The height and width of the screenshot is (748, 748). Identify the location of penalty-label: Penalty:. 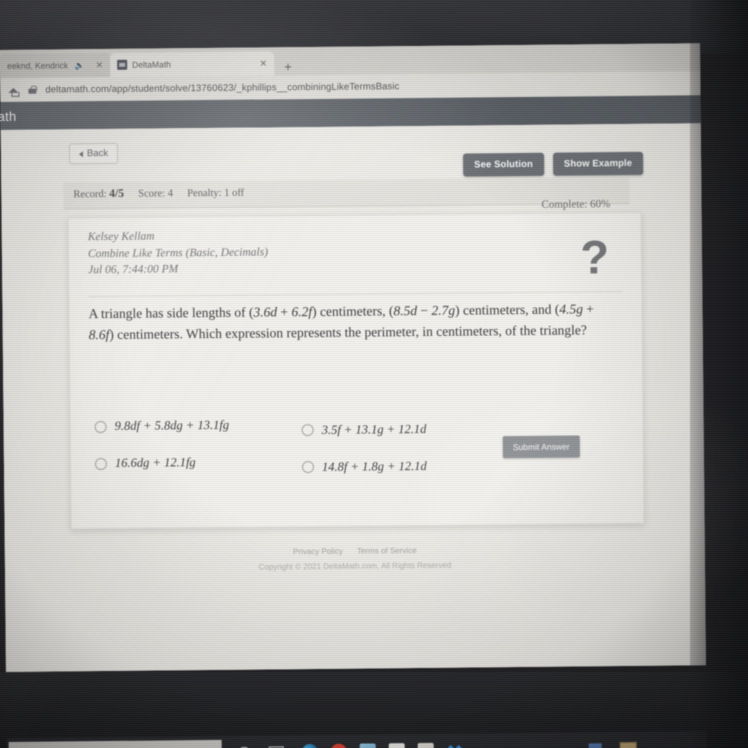
(204, 193).